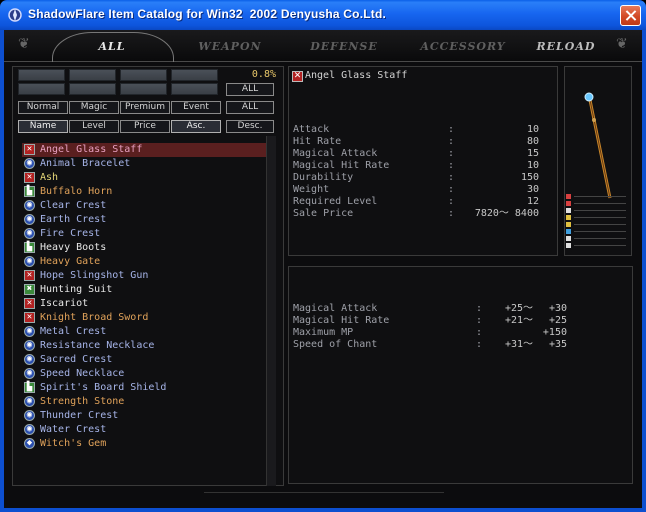  I want to click on list-item: ◉ Resistance Necklace, so click(147, 346).